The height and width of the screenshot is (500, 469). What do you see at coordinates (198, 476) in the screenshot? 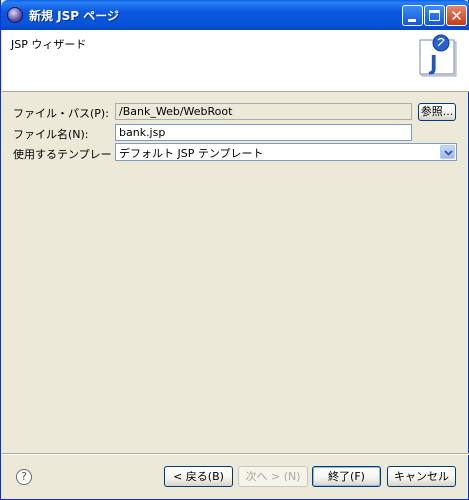
I see `back-button: < 戻る(B)` at bounding box center [198, 476].